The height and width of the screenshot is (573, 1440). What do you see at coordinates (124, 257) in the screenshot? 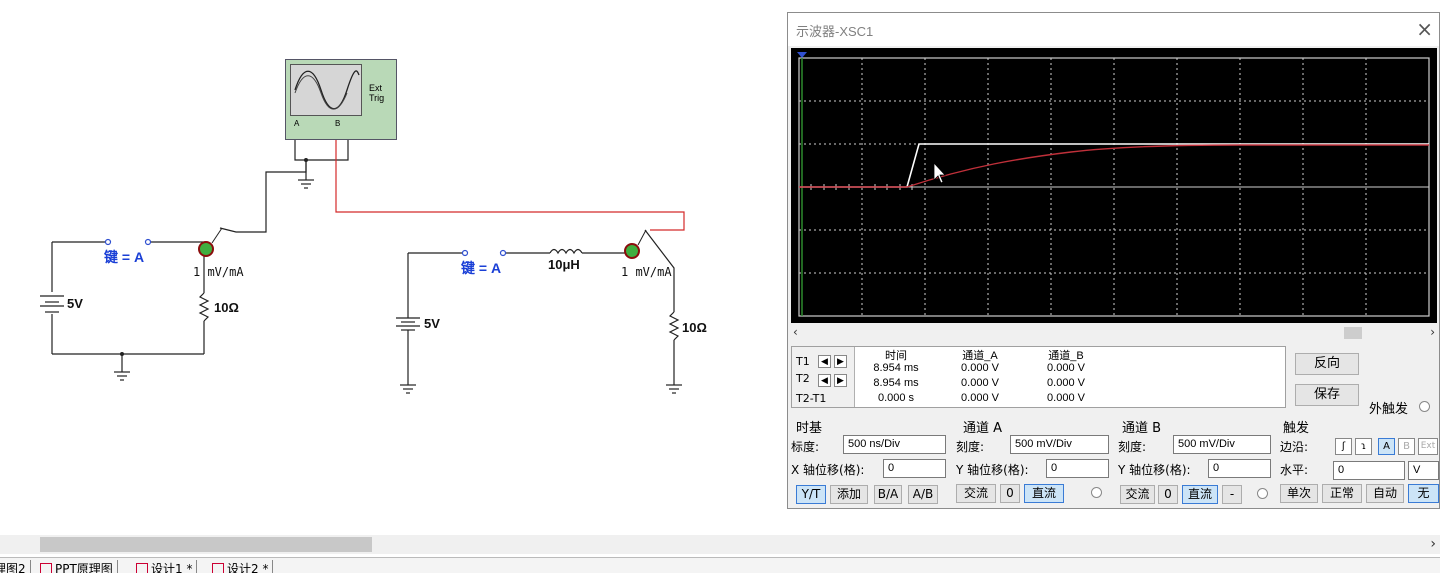
I see `switch-label-1: 键 = A` at bounding box center [124, 257].